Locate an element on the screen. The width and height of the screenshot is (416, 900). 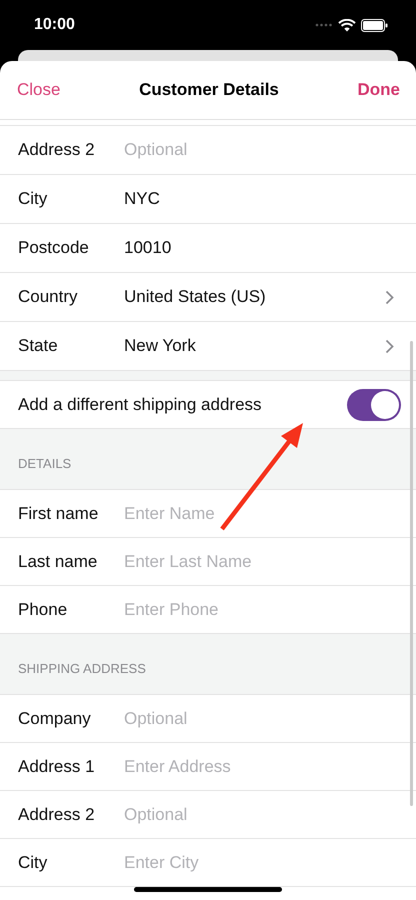
wifi-icon is located at coordinates (347, 25).